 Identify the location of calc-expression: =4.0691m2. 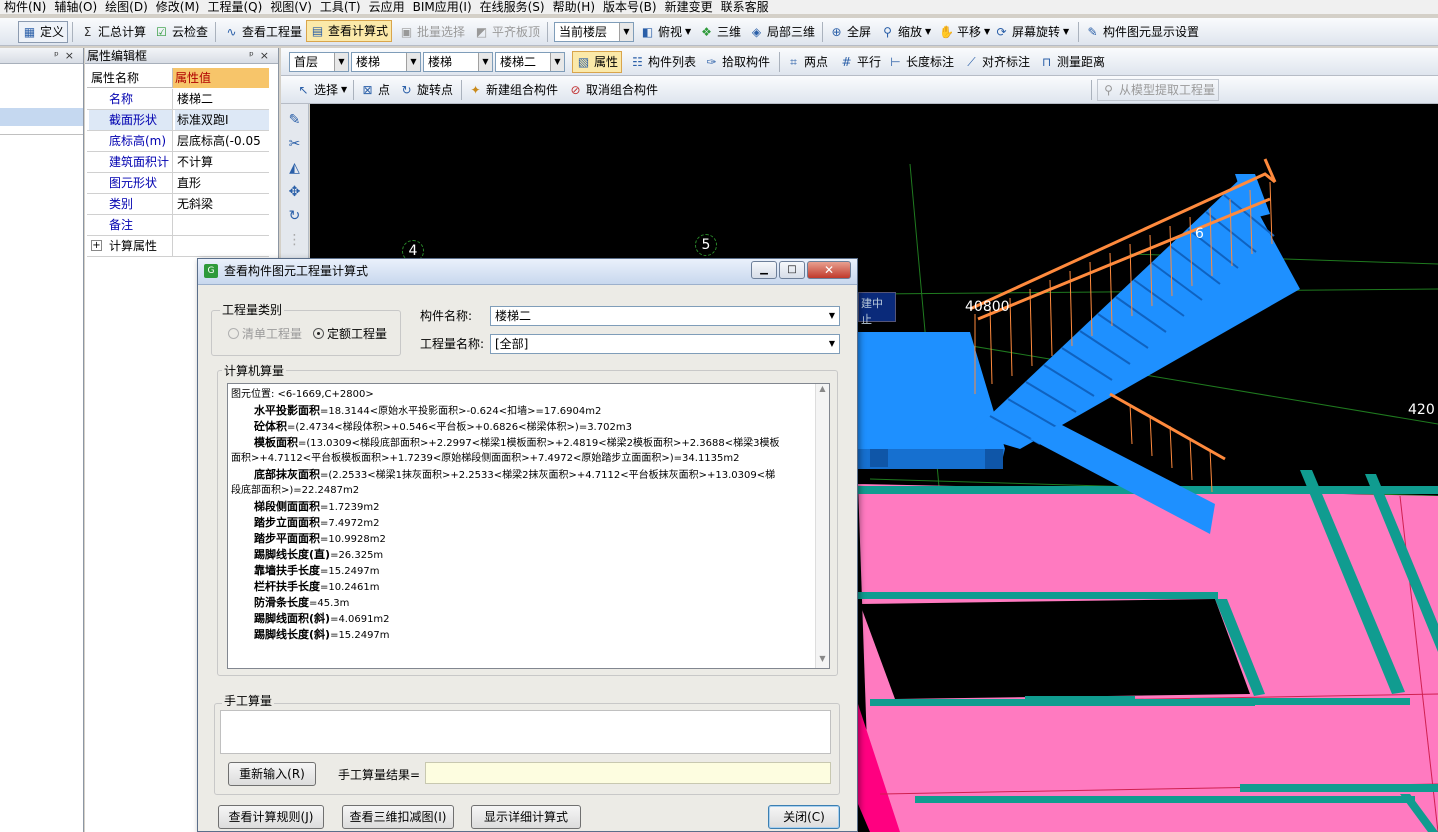
(360, 619).